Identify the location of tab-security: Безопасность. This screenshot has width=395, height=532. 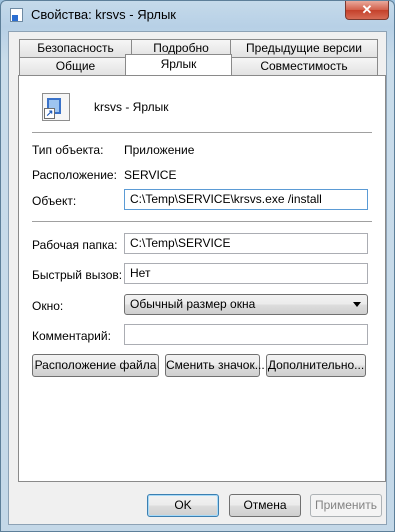
(75, 48).